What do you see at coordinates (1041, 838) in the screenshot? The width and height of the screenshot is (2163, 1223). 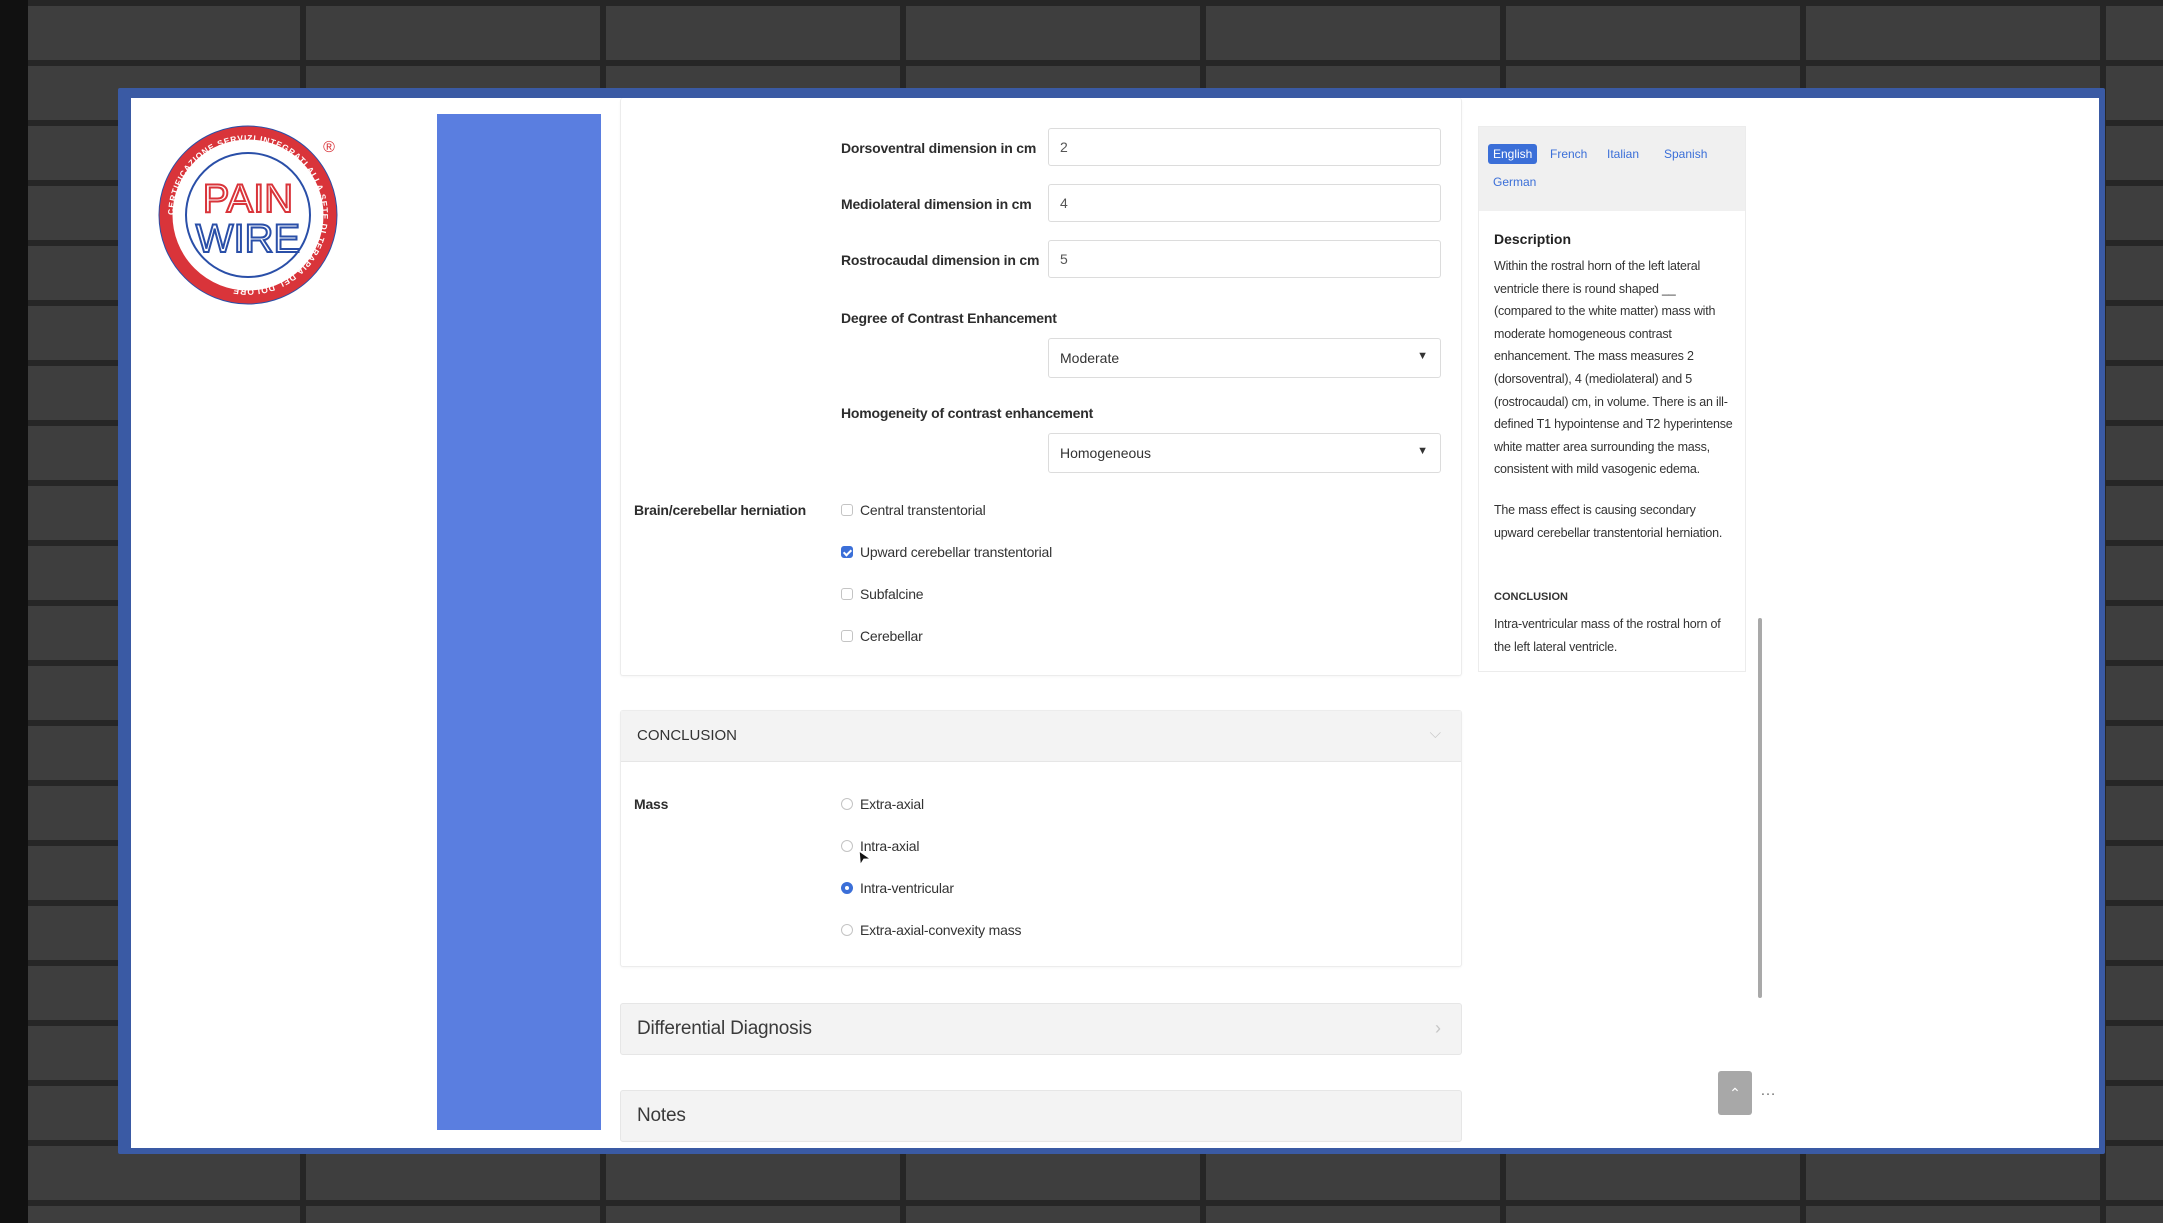 I see `conclusion-card: CONCLUSION ⌵` at bounding box center [1041, 838].